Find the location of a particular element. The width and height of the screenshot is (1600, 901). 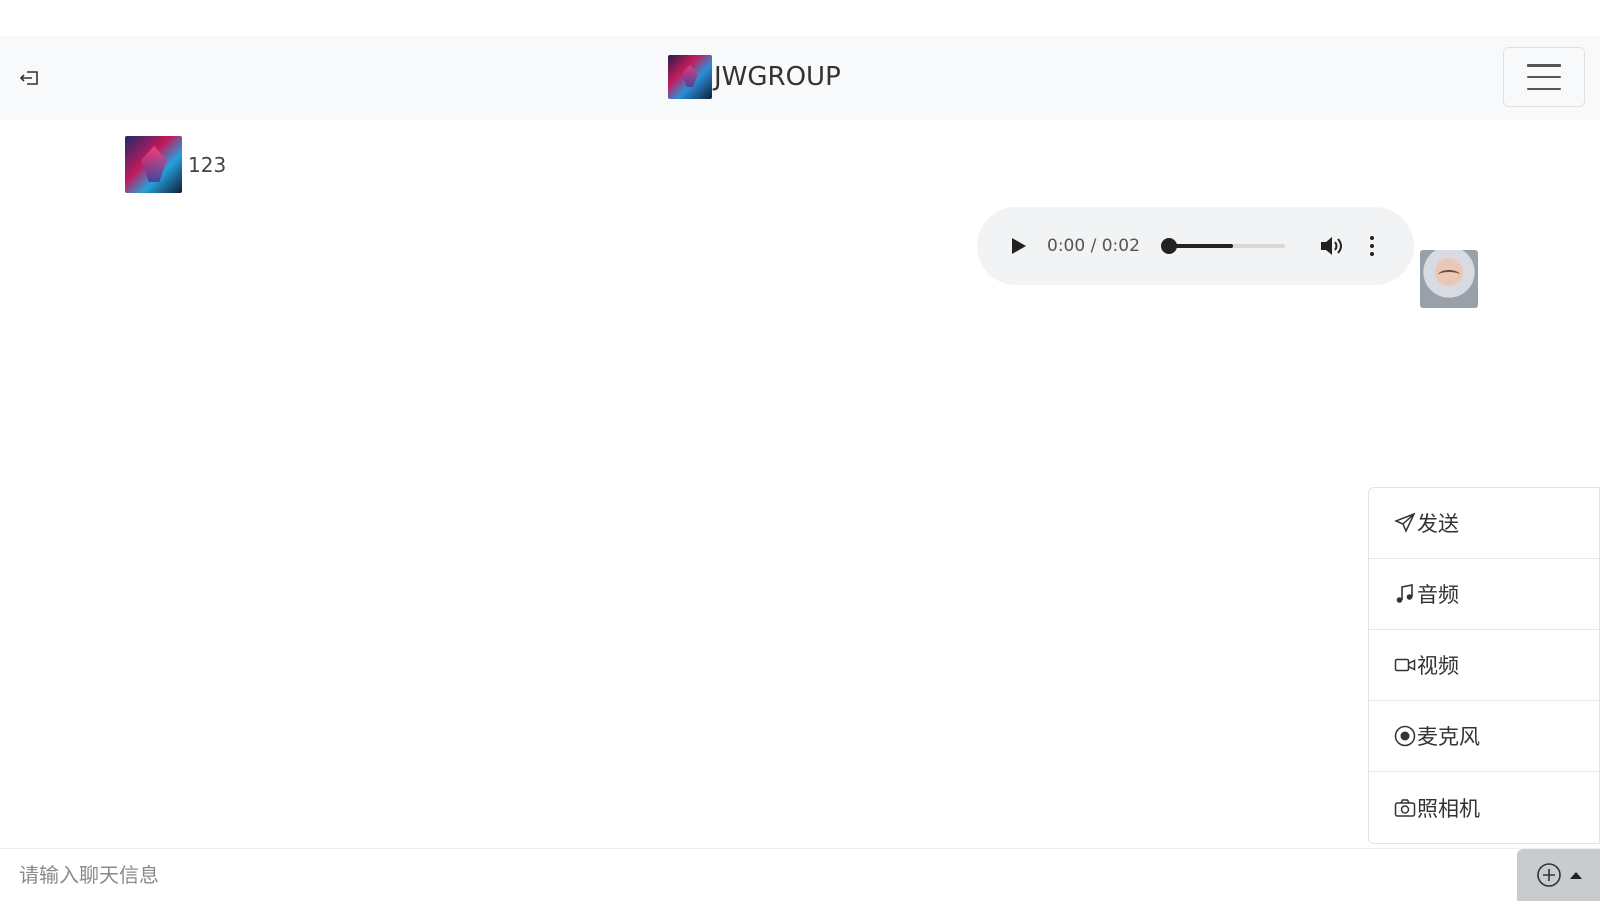

menu-item-video: 视频 is located at coordinates (1484, 665).